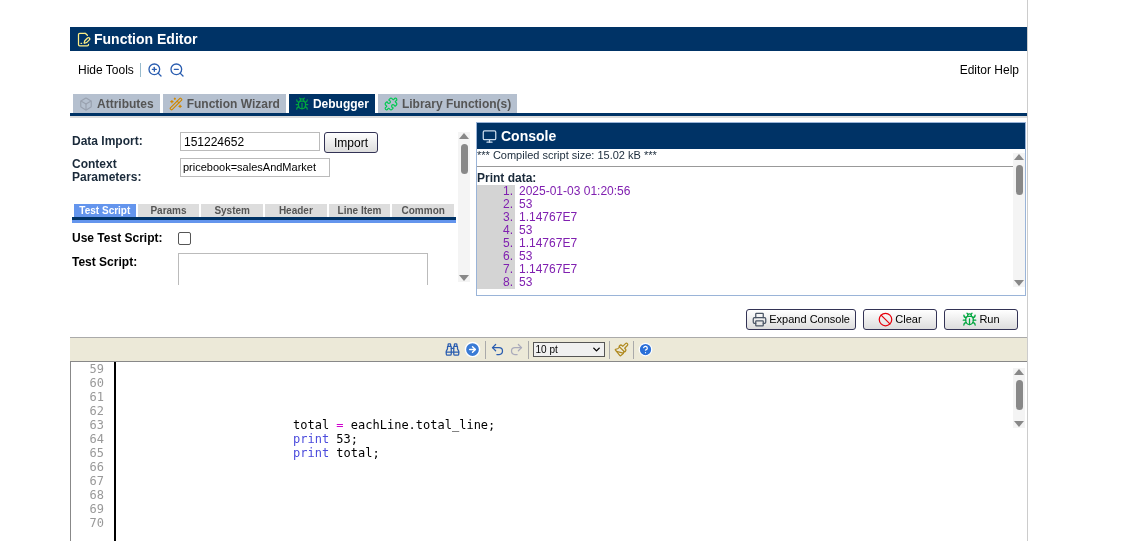 This screenshot has height=541, width=1131. I want to click on compile-summary: *** Compiled script size: 15.02 kB ***, so click(745, 158).